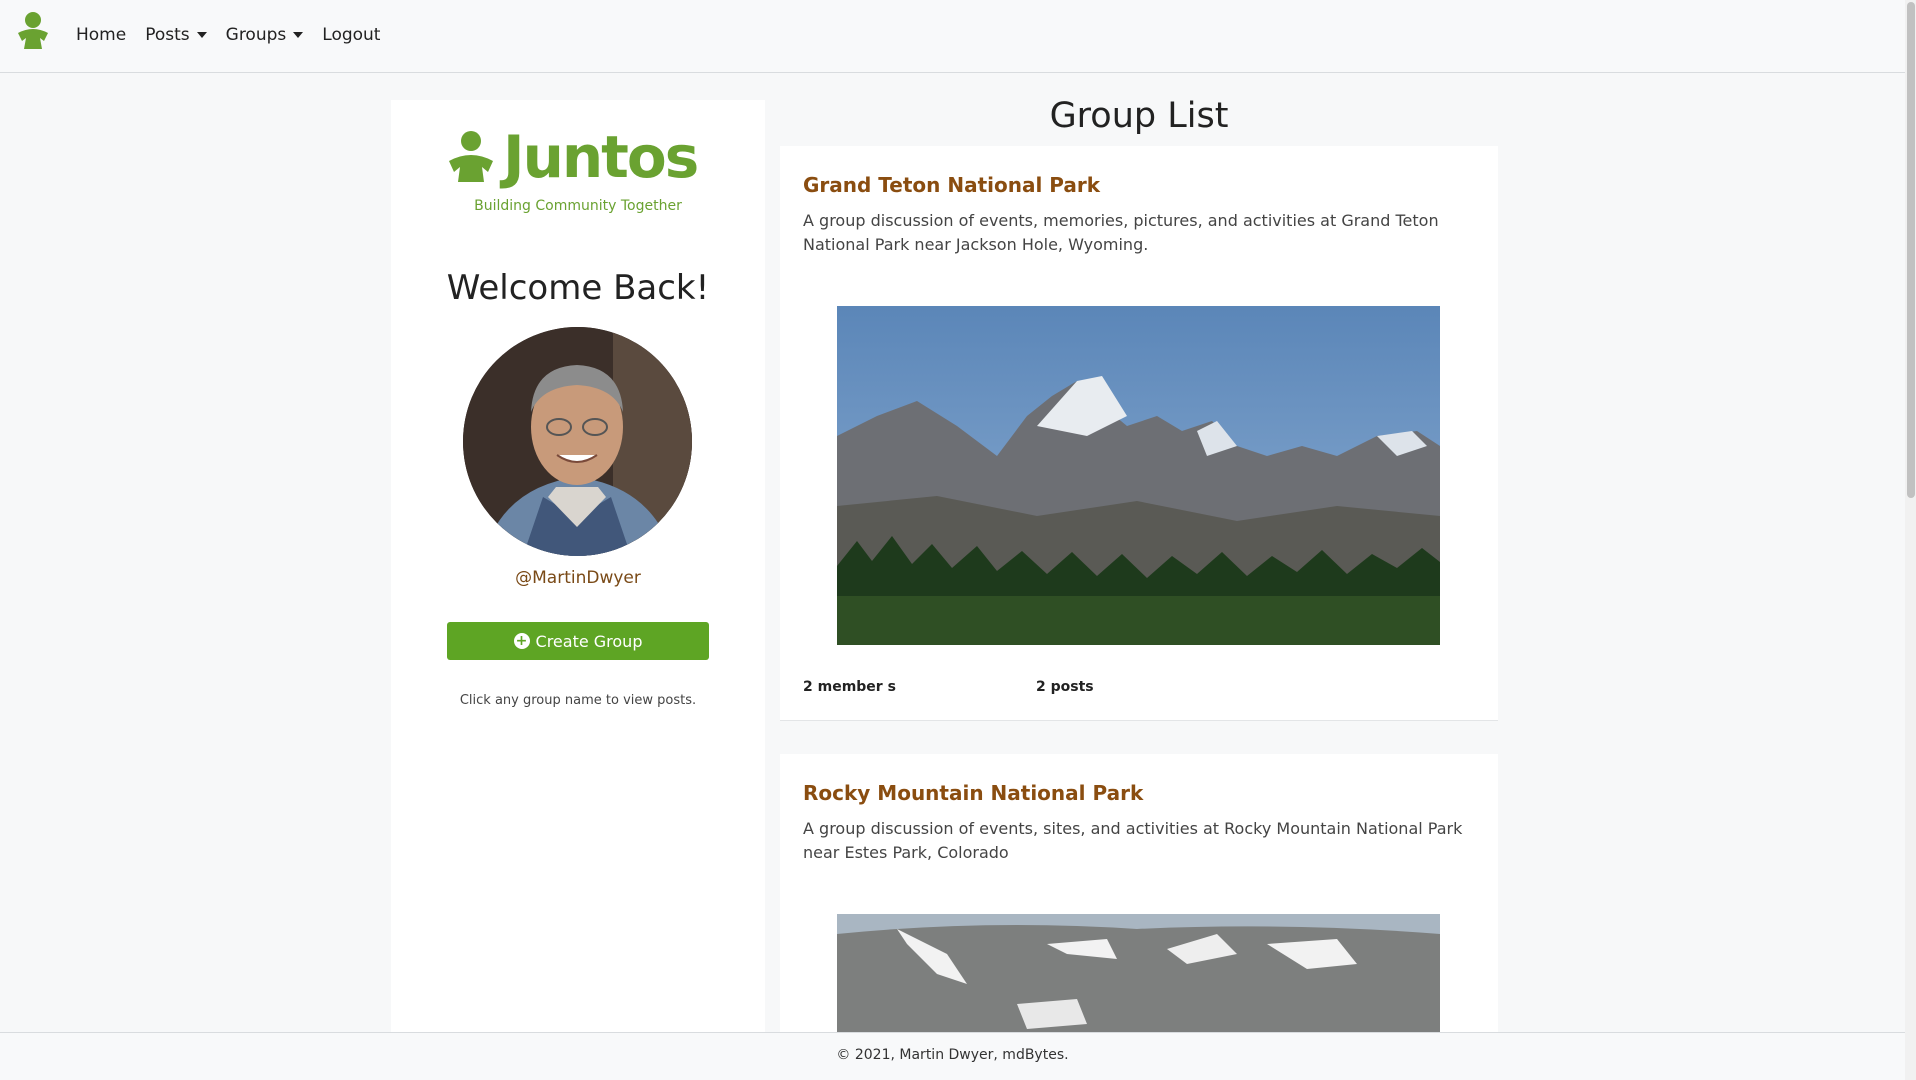 Image resolution: width=1916 pixels, height=1080 pixels. What do you see at coordinates (952, 36) in the screenshot?
I see `top-navbar: Home Posts Groups Logout` at bounding box center [952, 36].